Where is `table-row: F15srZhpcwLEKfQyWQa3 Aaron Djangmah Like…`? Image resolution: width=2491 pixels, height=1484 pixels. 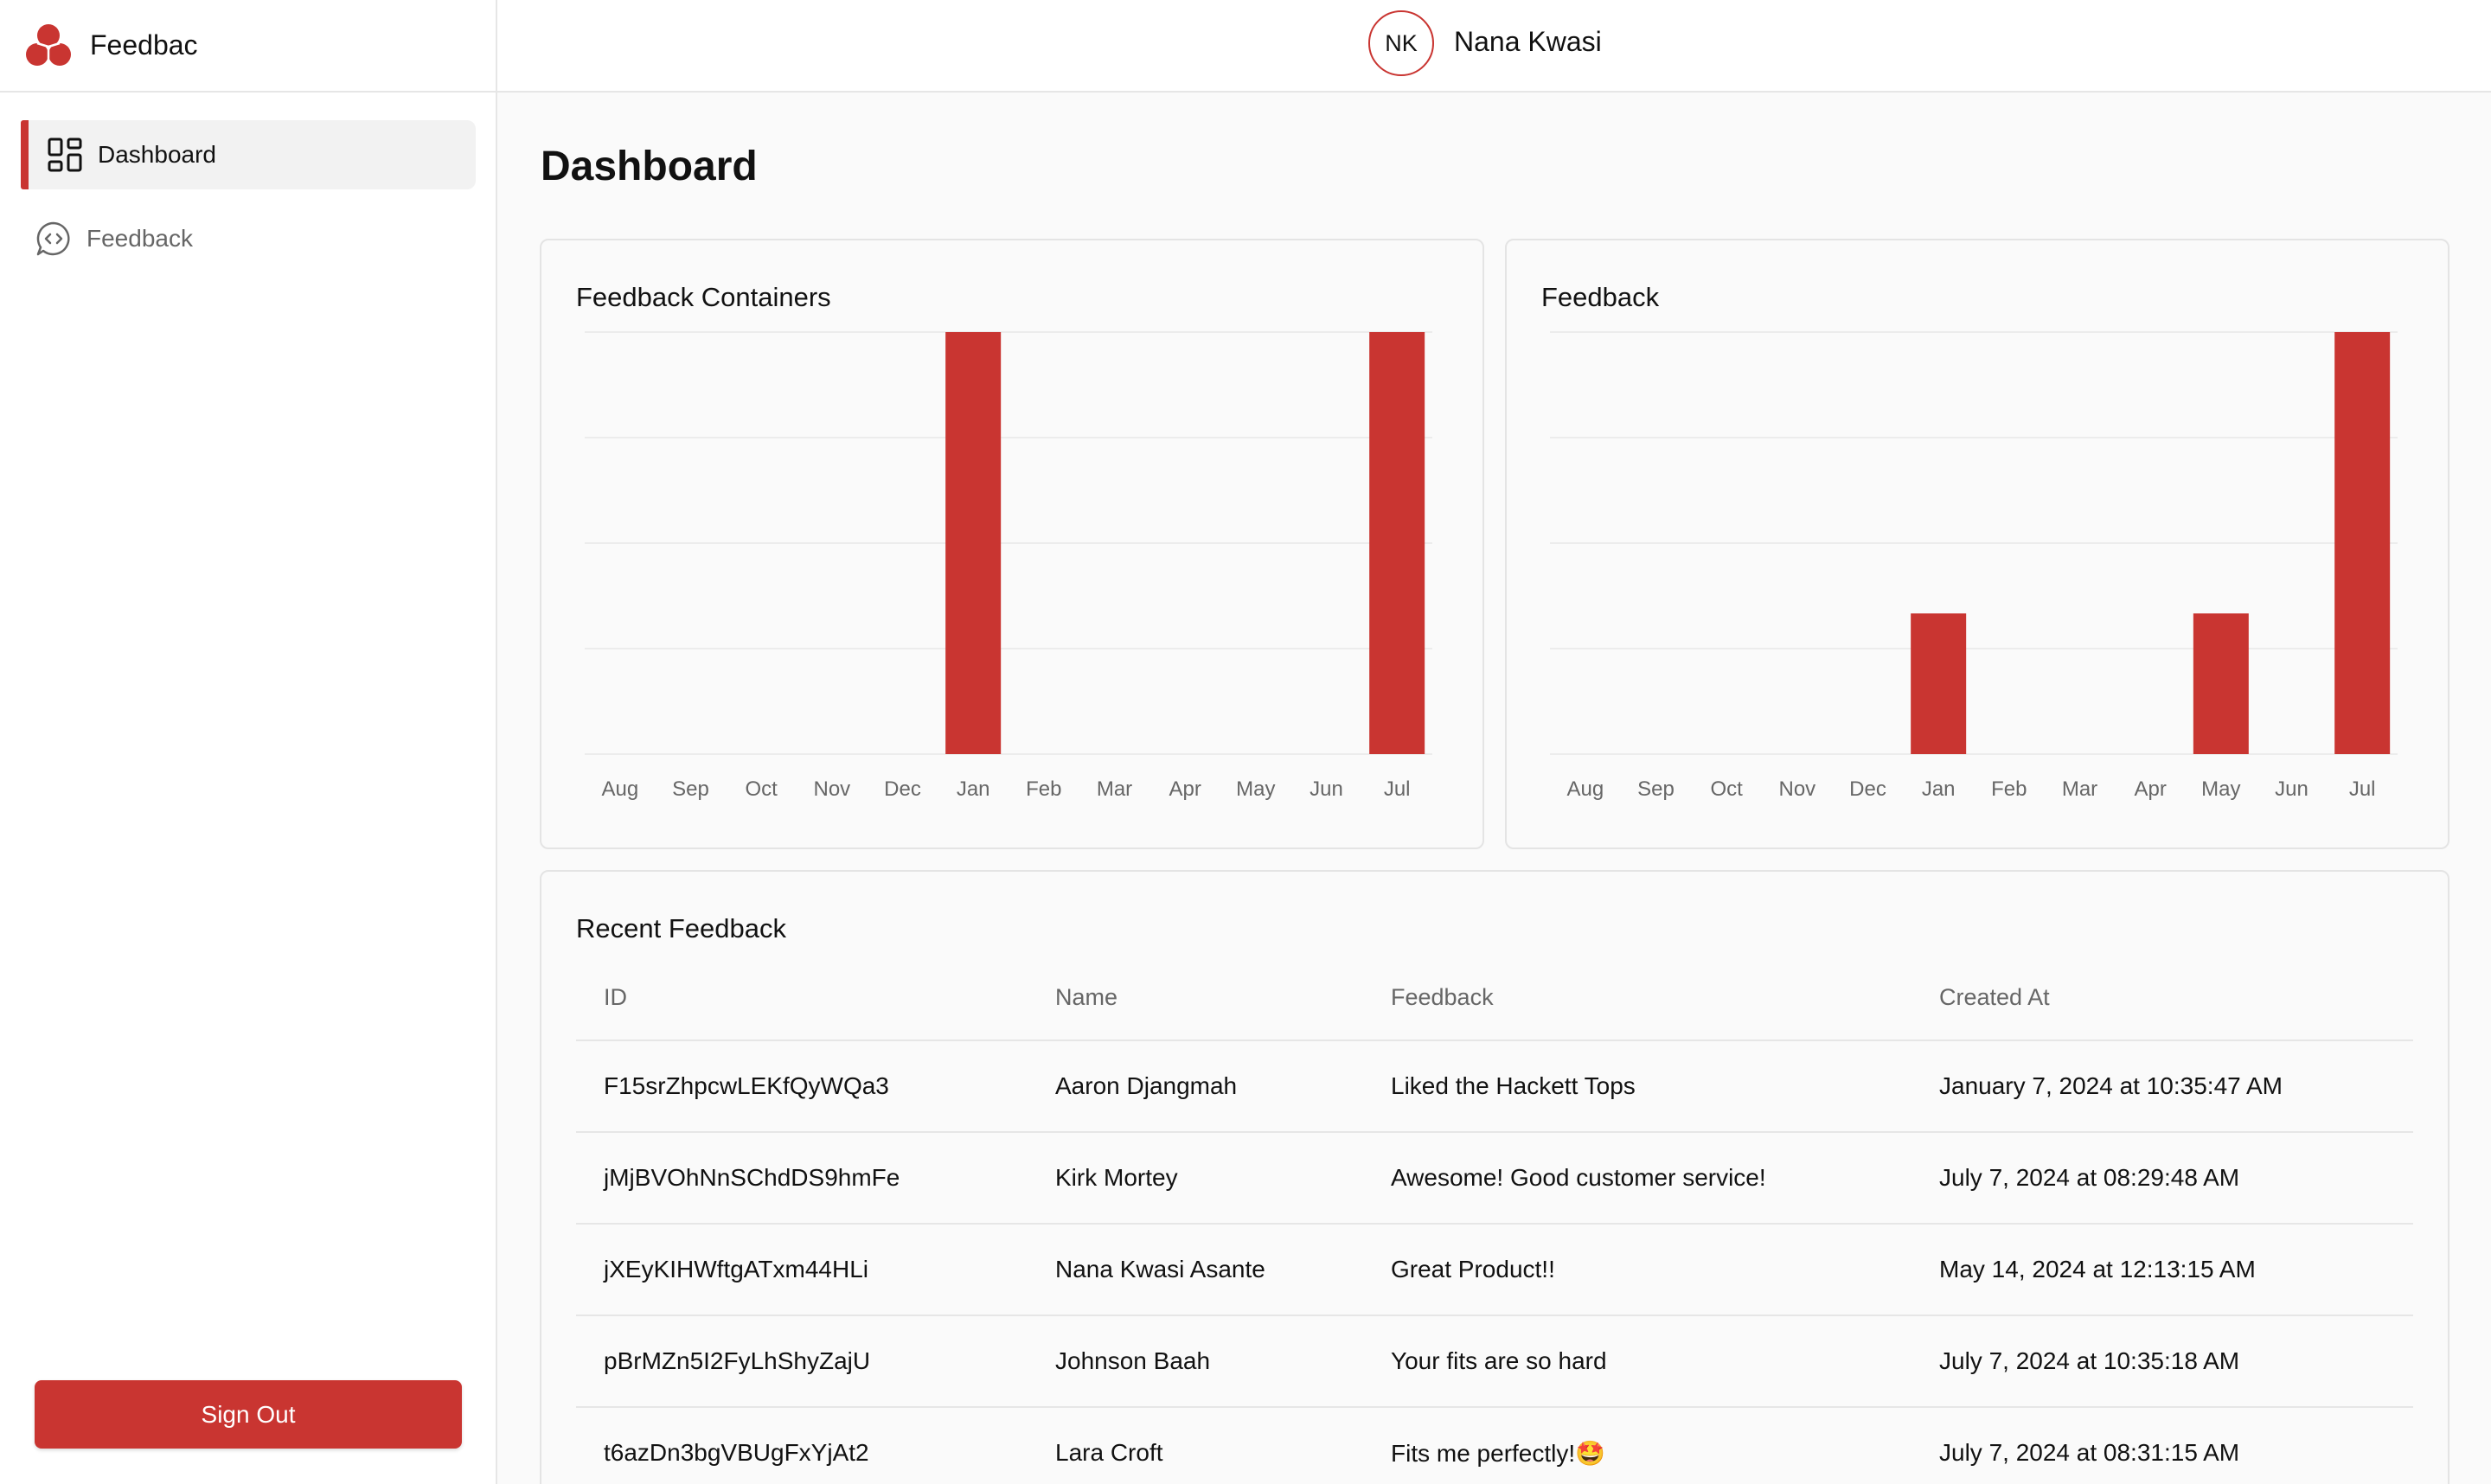 table-row: F15srZhpcwLEKfQyWQa3 Aaron Djangmah Like… is located at coordinates (1494, 1085).